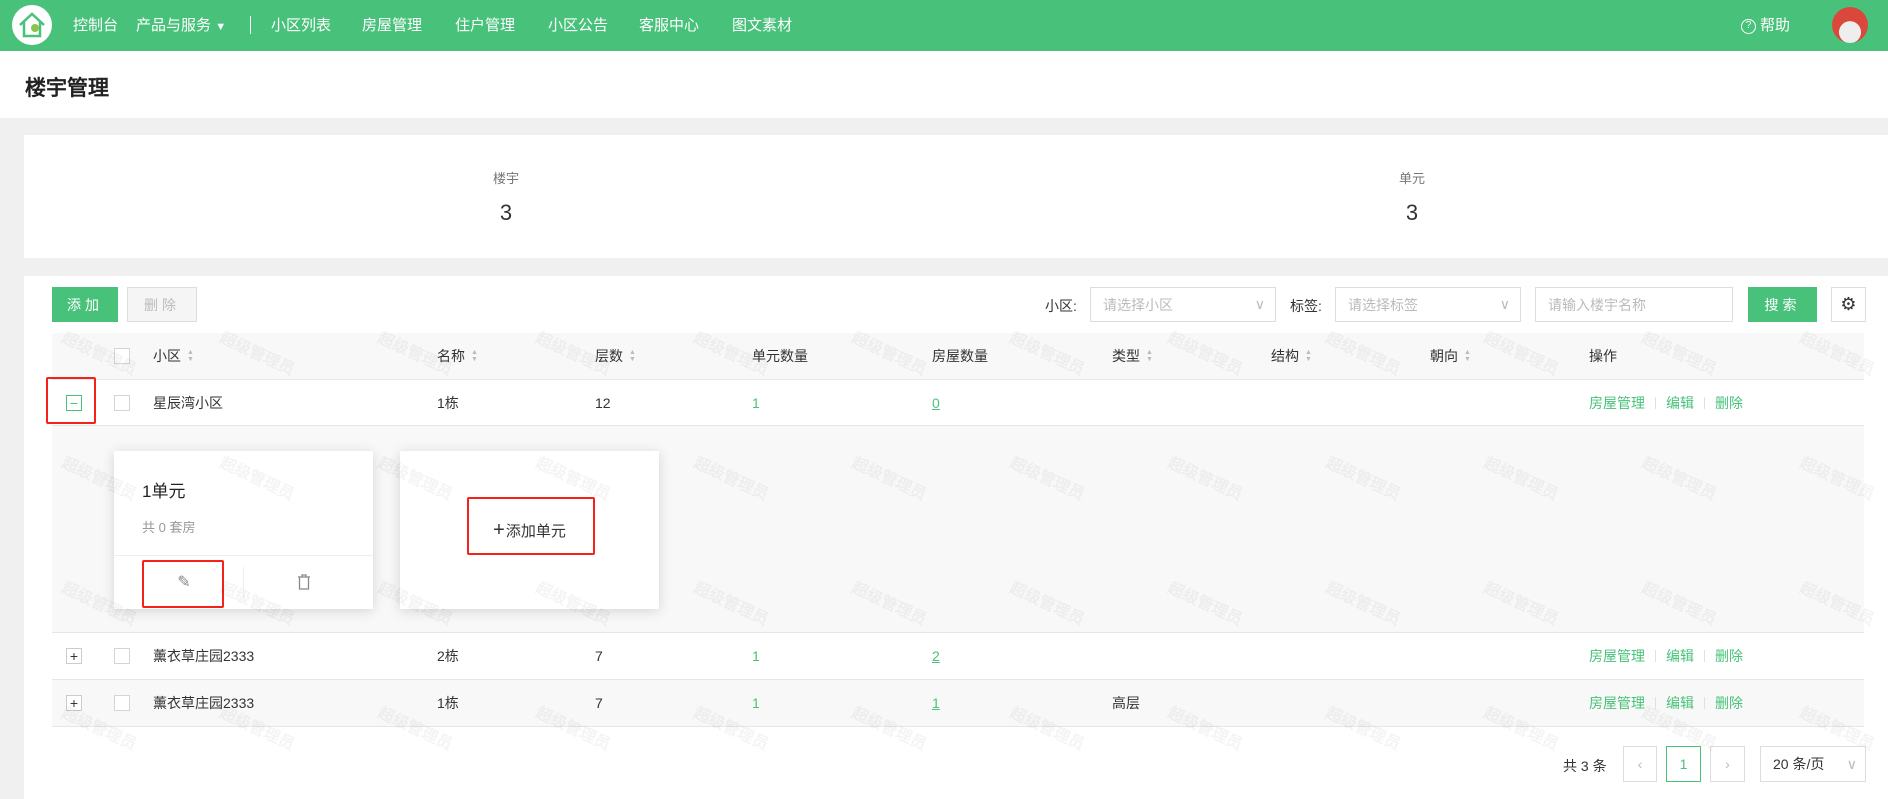  I want to click on col-type: 类型 ▲ ▼, so click(1132, 356).